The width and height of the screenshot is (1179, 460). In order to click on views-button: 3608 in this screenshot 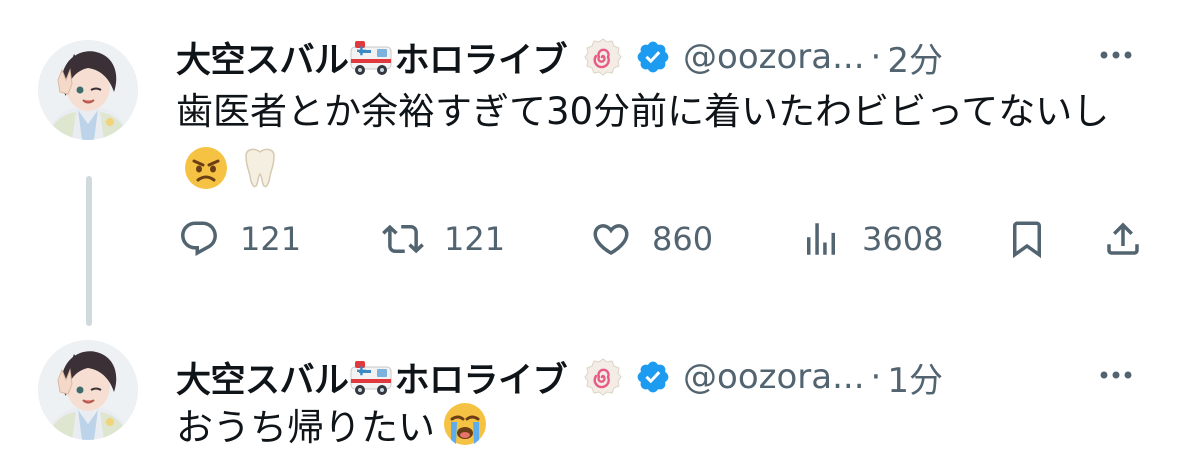, I will do `click(871, 239)`.